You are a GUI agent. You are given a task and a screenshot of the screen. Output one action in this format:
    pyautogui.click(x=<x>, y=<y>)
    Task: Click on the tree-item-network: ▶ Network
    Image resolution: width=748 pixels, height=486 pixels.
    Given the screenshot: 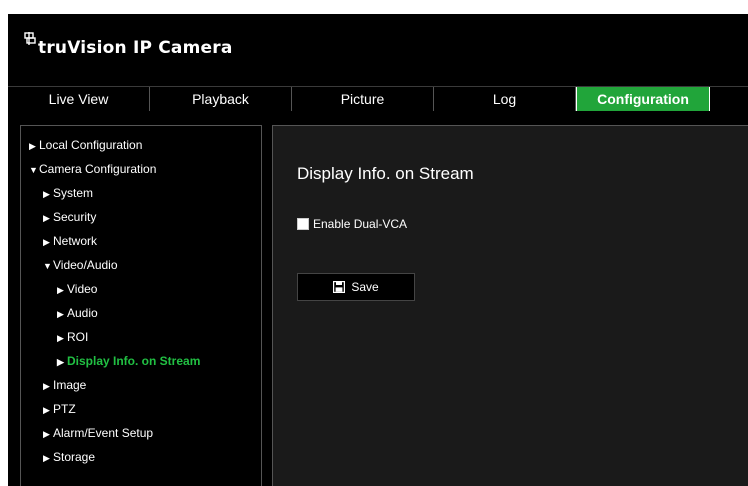 What is the action you would take?
    pyautogui.click(x=70, y=241)
    